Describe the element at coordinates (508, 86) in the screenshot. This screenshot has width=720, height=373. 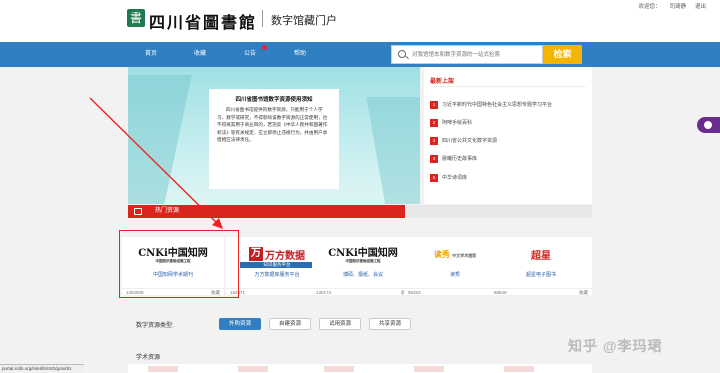
I see `divider` at that location.